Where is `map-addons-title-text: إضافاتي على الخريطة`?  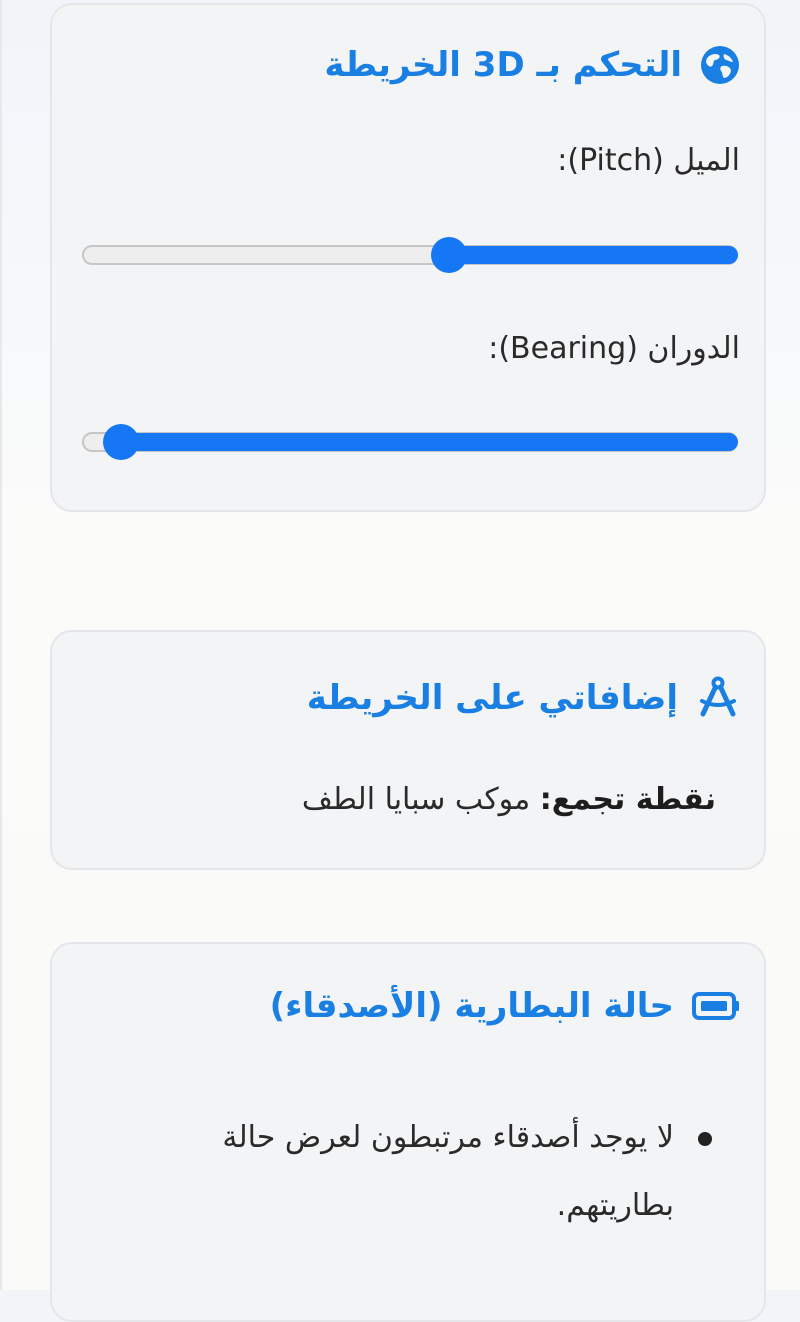 map-addons-title-text: إضافاتي على الخريطة is located at coordinates (492, 698).